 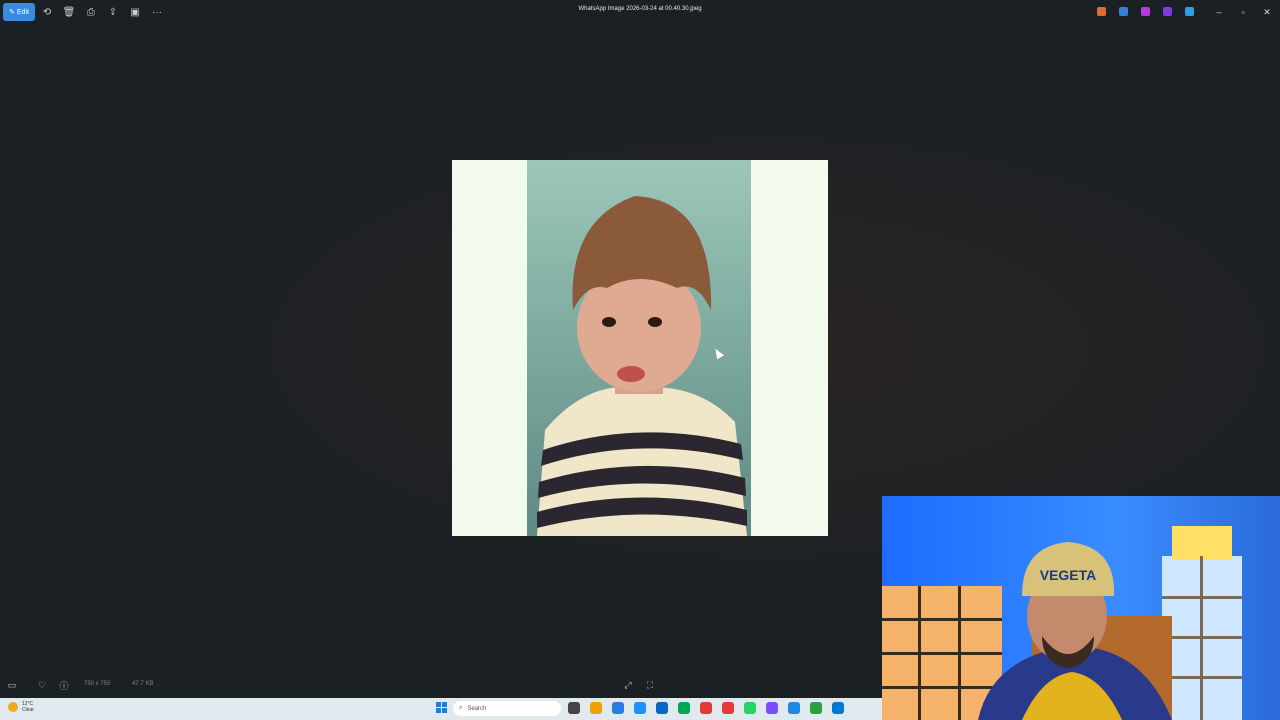 I want to click on video-editor-icon, so click(x=1167, y=11).